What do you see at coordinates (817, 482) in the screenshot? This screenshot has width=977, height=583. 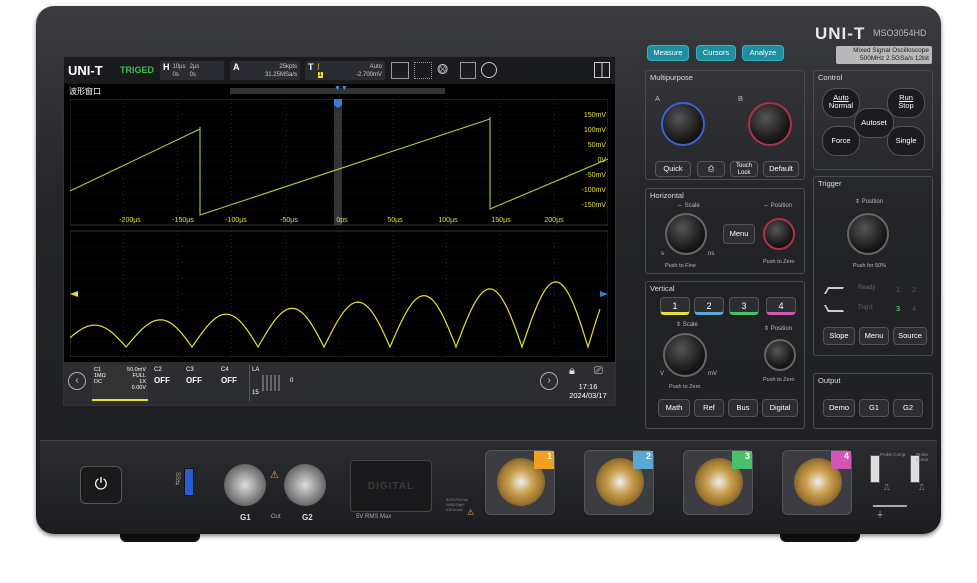 I see `ch4-input: 4` at bounding box center [817, 482].